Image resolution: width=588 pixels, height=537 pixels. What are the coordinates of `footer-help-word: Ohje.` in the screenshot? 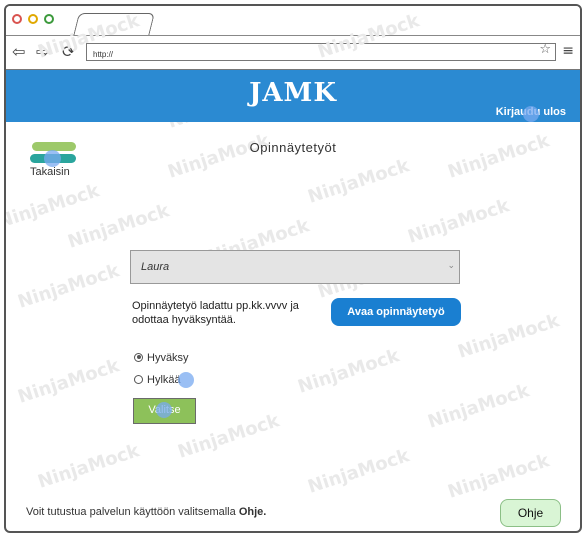 It's located at (252, 512).